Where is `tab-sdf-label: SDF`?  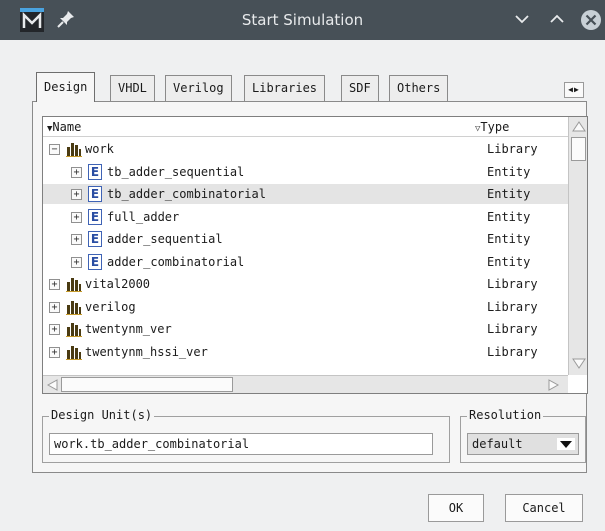
tab-sdf-label: SDF is located at coordinates (360, 88).